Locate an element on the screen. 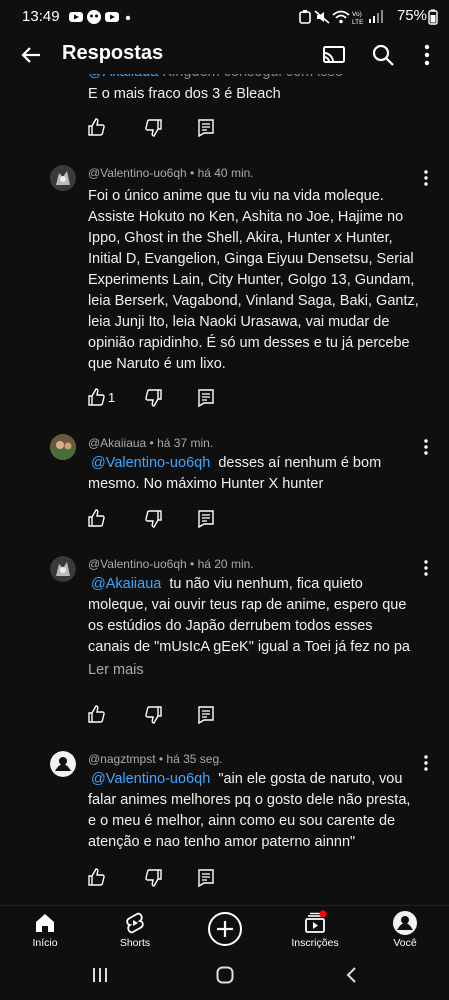 This screenshot has width=449, height=1000. profile-avatar-icon is located at coordinates (405, 923).